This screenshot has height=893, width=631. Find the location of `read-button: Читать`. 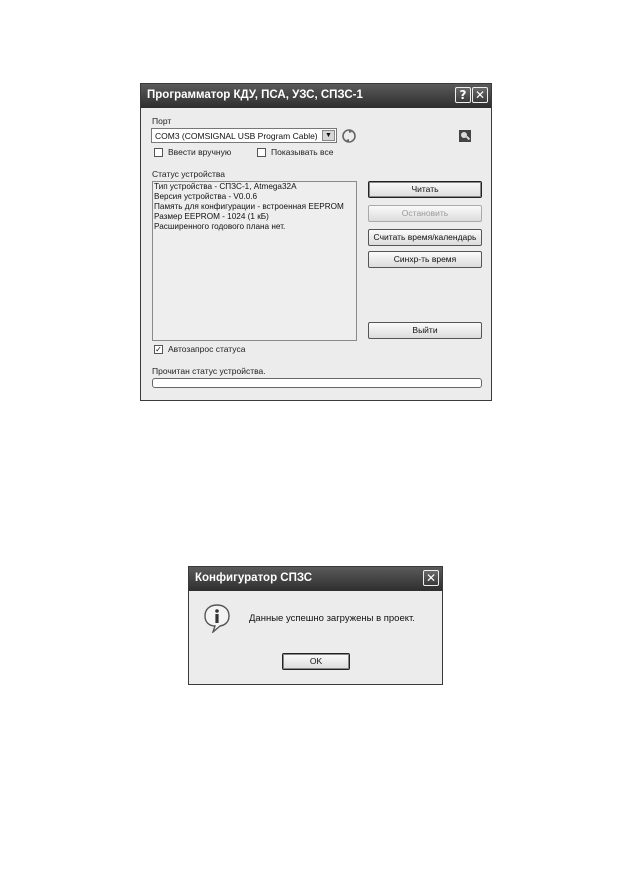

read-button: Читать is located at coordinates (425, 189).